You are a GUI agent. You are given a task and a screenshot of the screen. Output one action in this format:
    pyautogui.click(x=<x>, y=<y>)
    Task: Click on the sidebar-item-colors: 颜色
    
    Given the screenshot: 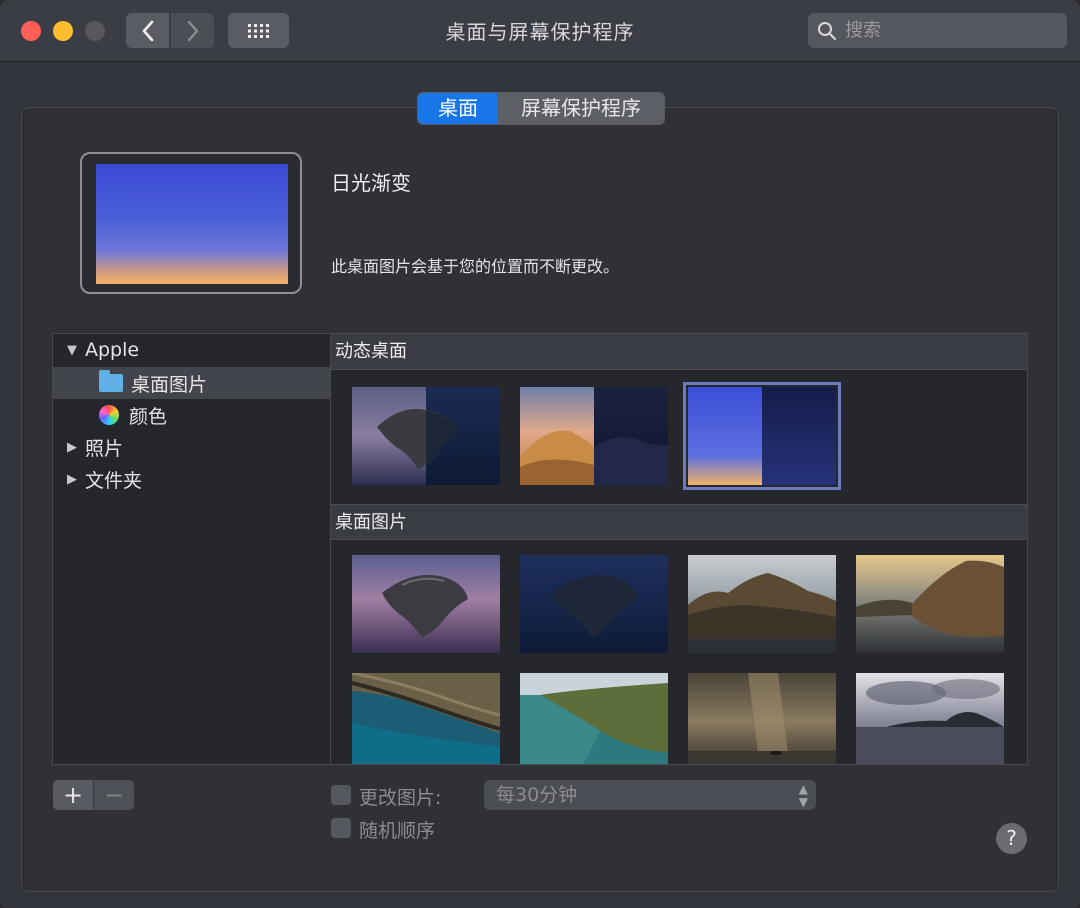 What is the action you would take?
    pyautogui.click(x=214, y=415)
    